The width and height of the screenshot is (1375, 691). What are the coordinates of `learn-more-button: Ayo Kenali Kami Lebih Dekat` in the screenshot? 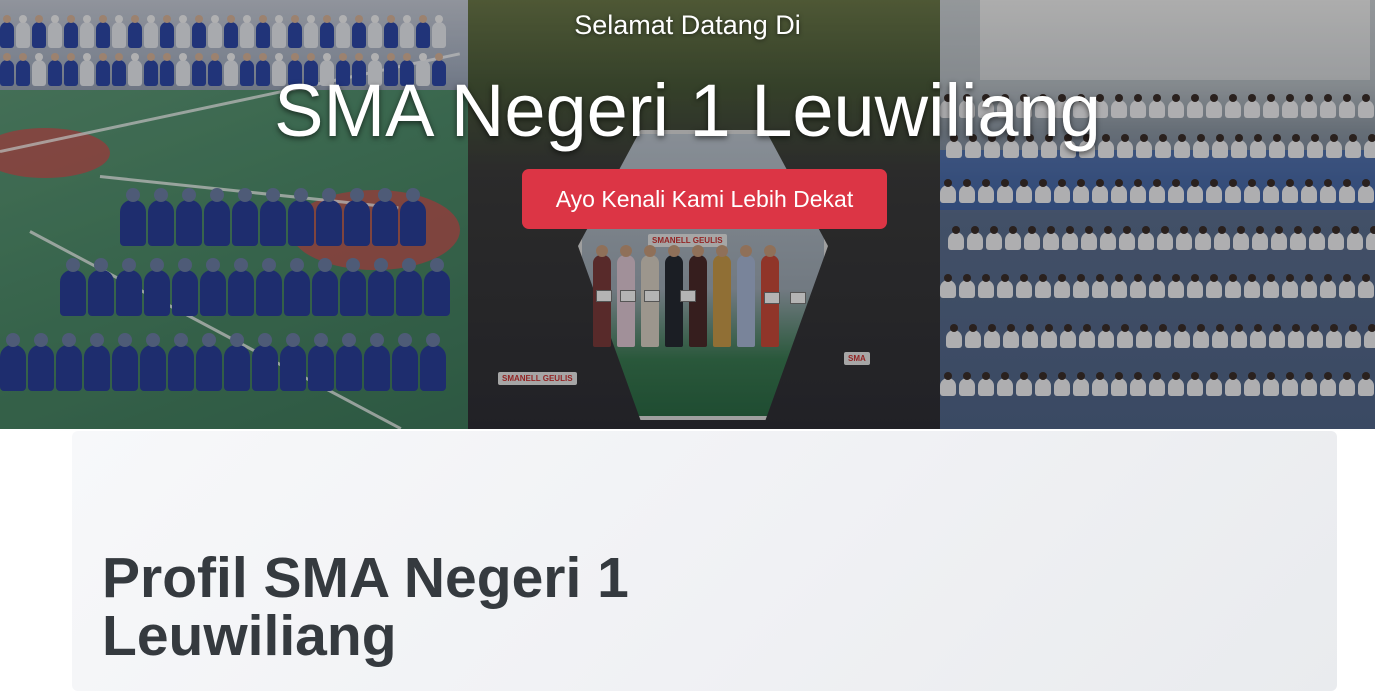 It's located at (704, 199).